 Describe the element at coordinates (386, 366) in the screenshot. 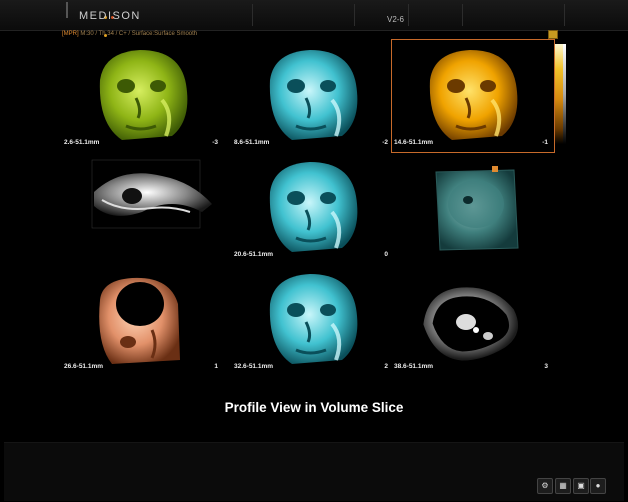

I see `slice-index-label: 2` at that location.